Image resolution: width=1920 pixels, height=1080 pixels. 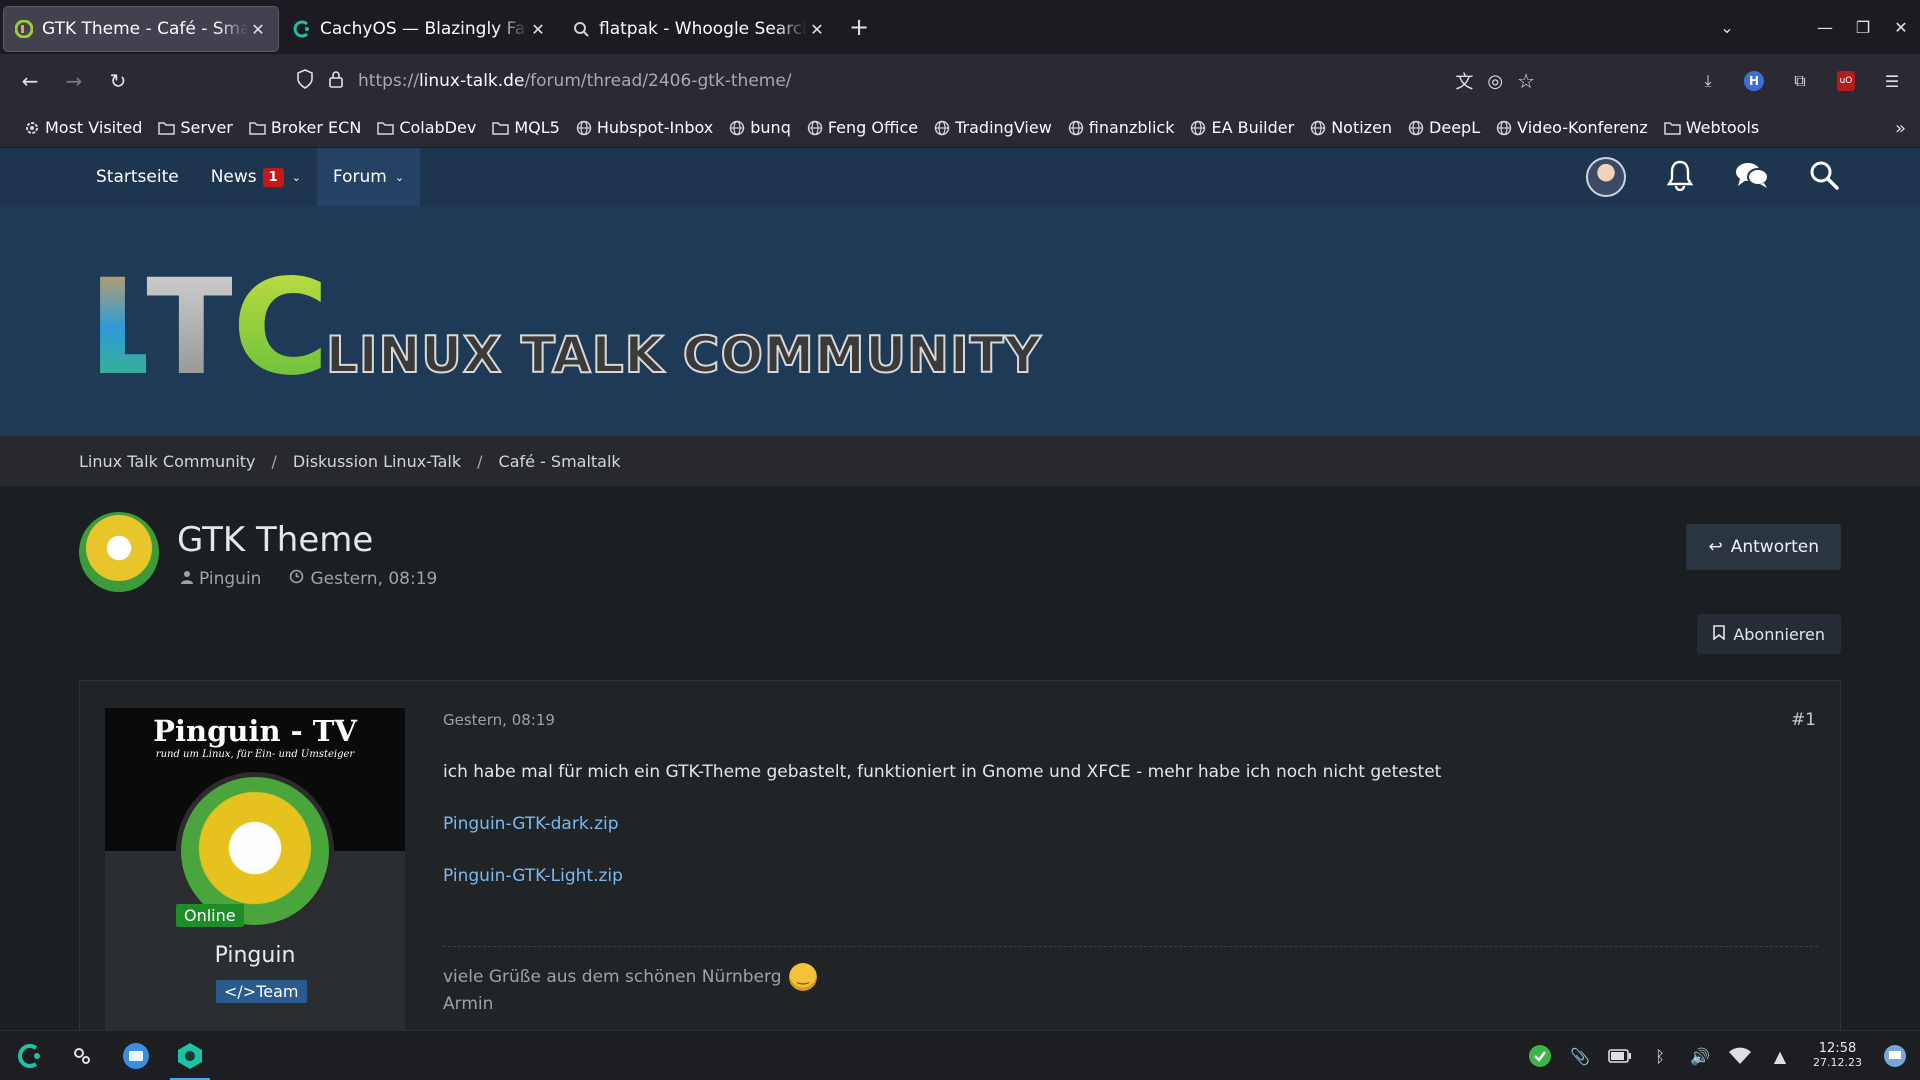 I want to click on fingerprint-icon: ◎, so click(x=1495, y=81).